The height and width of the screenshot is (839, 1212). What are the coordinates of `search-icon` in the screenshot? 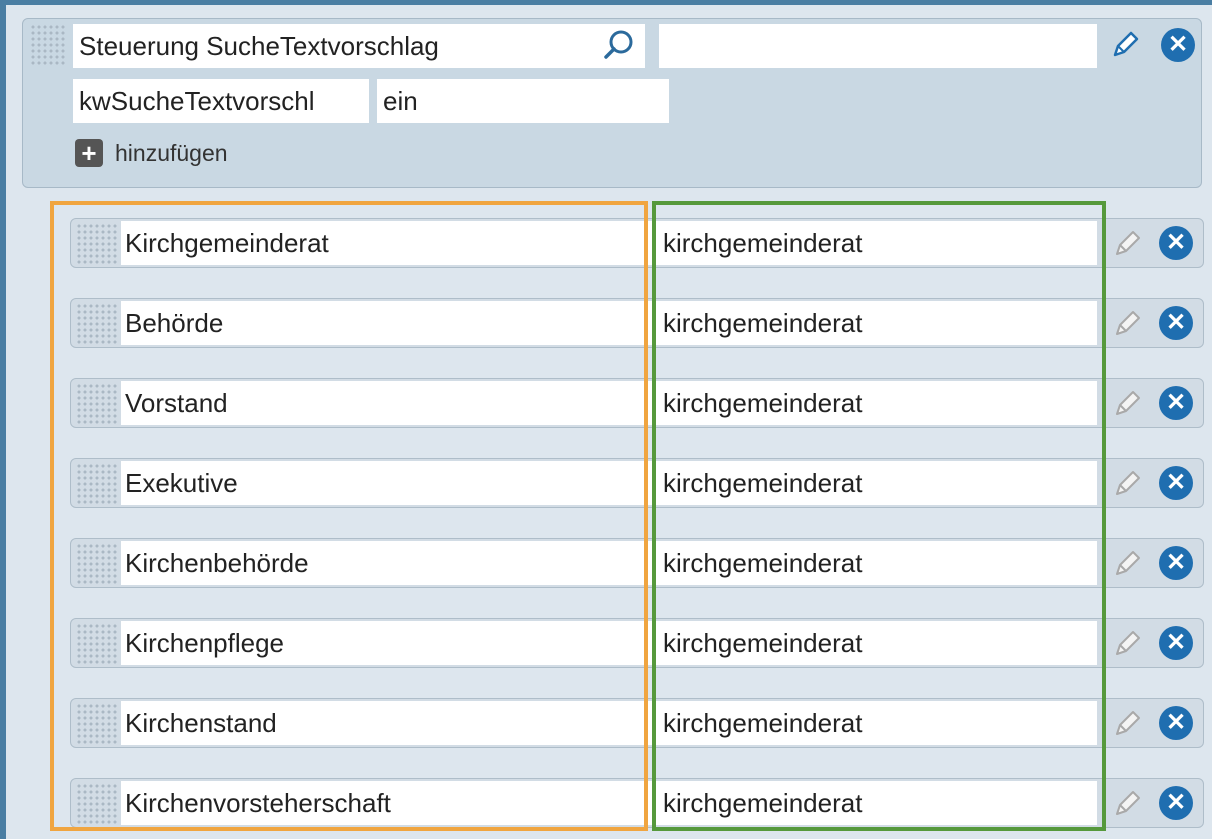 It's located at (619, 45).